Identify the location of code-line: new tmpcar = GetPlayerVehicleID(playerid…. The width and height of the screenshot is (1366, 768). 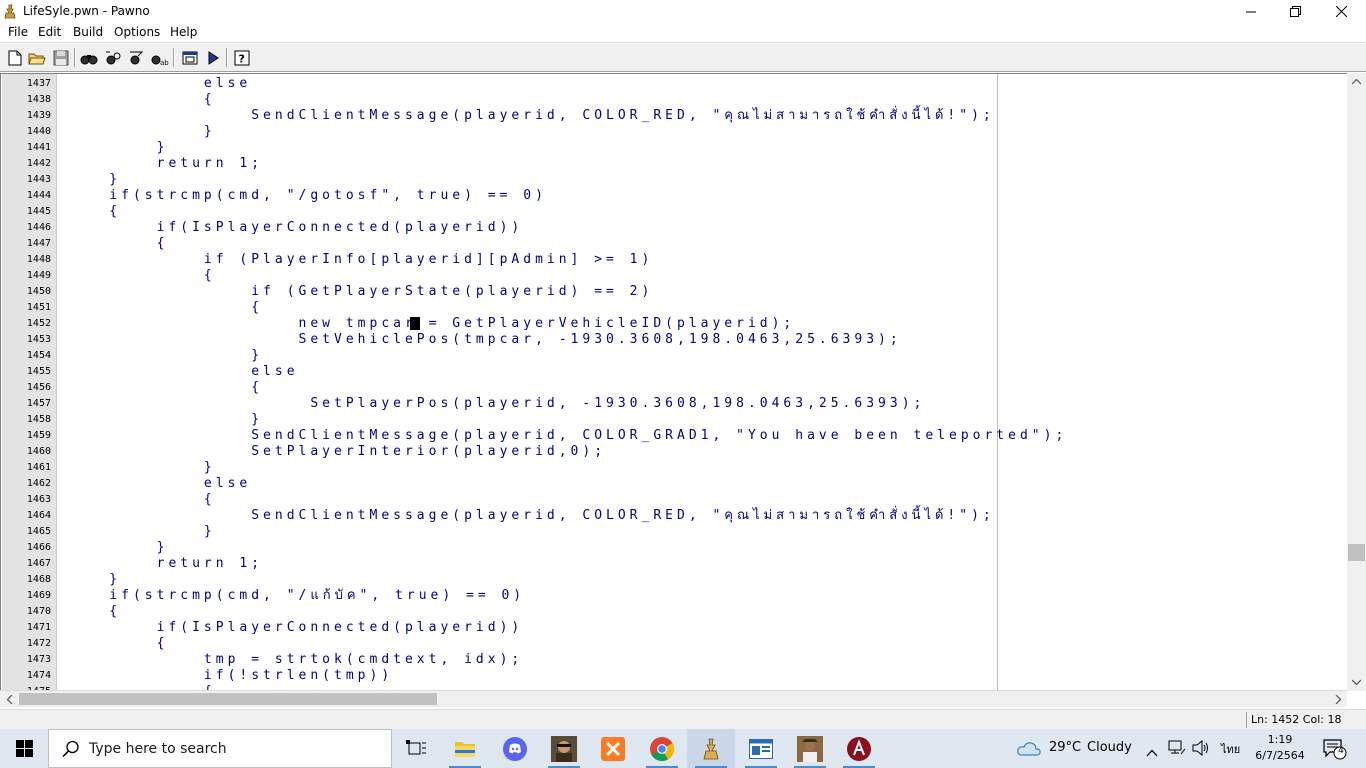
(428, 324).